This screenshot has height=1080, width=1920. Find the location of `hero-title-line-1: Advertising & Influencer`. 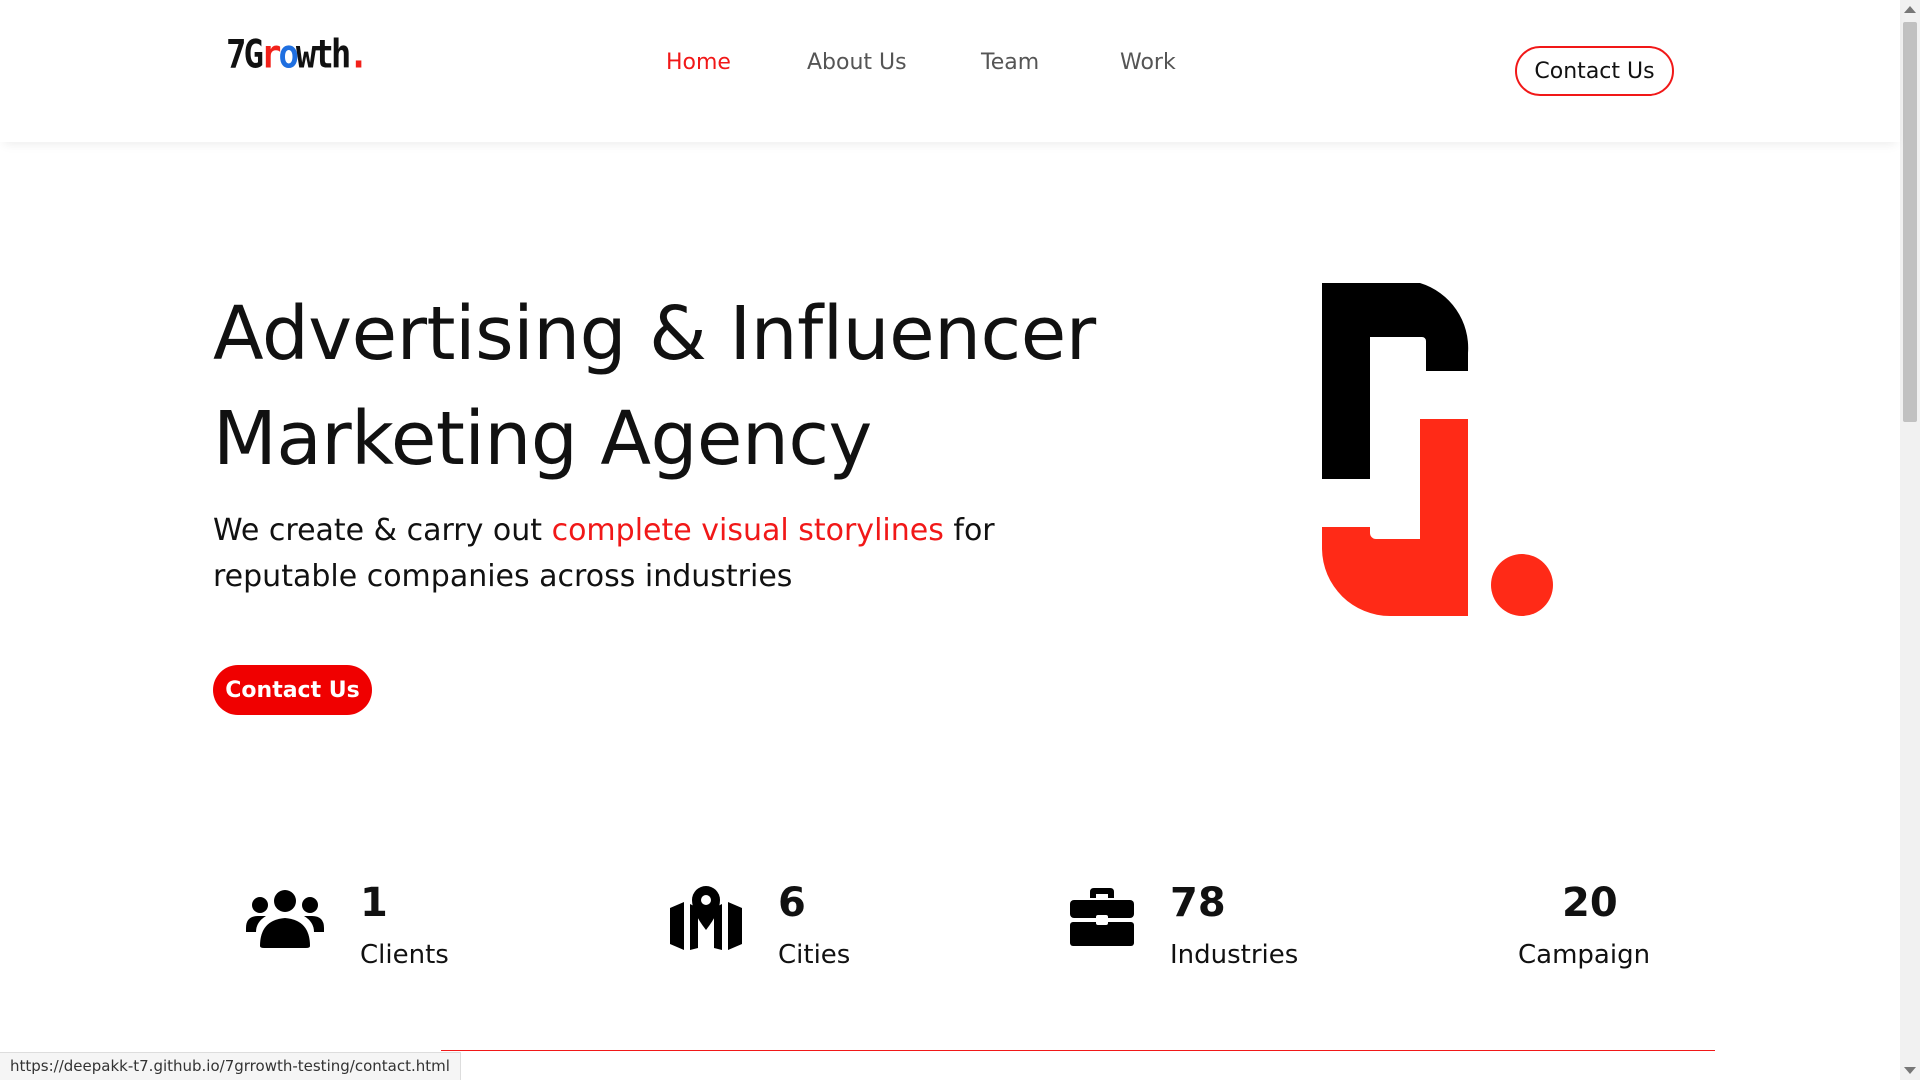

hero-title-line-1: Advertising & Influencer is located at coordinates (654, 334).